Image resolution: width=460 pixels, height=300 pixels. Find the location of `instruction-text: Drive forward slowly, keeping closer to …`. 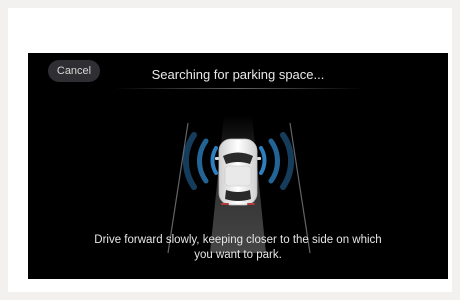

instruction-text: Drive forward slowly, keeping closer to … is located at coordinates (238, 248).